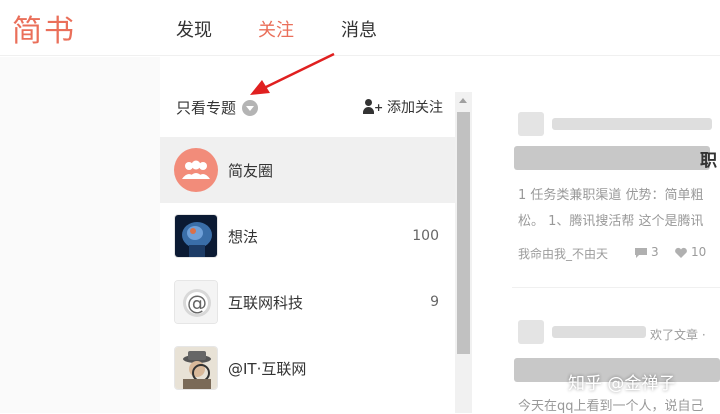  What do you see at coordinates (622, 384) in the screenshot?
I see `zhihu-watermark: 知乎 @金禅子` at bounding box center [622, 384].